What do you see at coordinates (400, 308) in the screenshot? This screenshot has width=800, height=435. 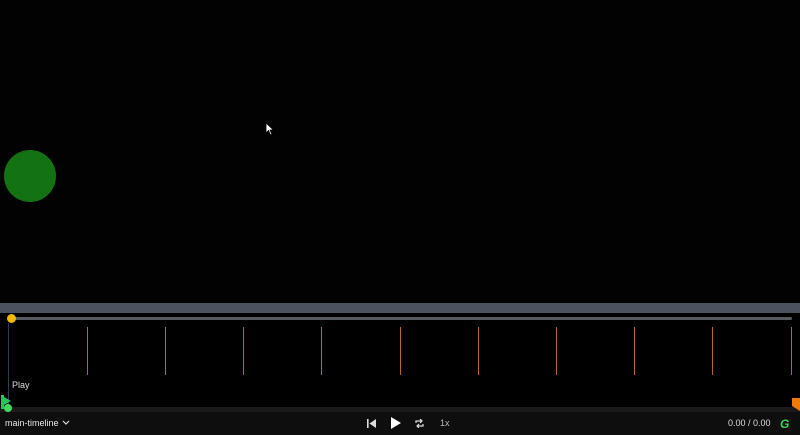 I see `panel-resize-bar` at bounding box center [400, 308].